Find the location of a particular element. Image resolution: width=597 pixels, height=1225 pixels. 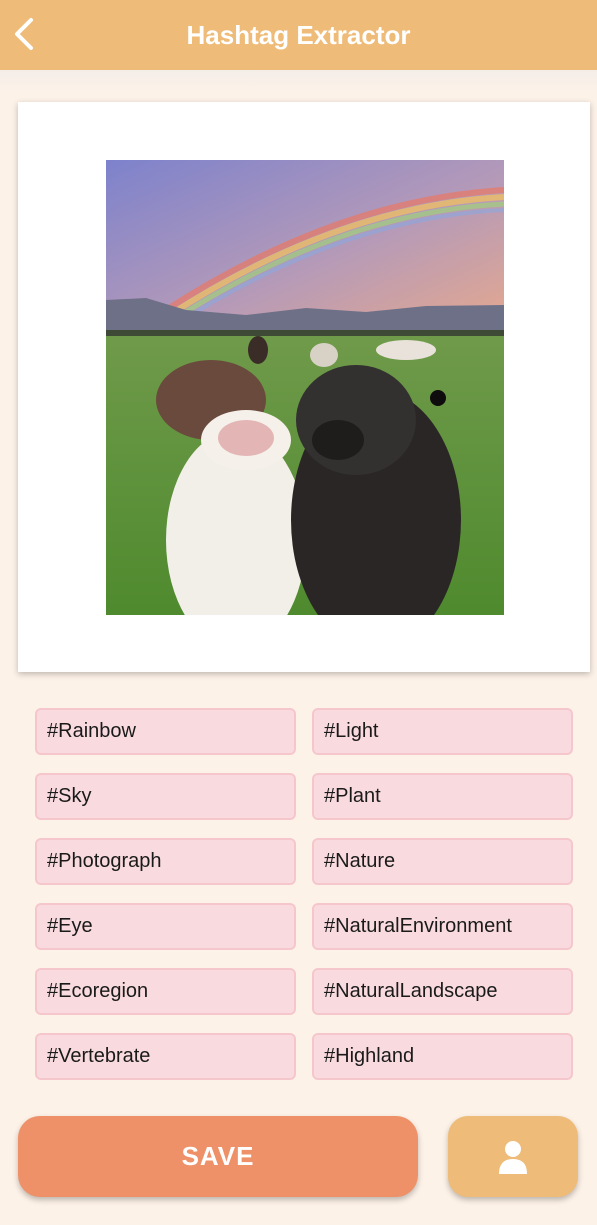

hashtag-text: #Sky is located at coordinates (69, 796).